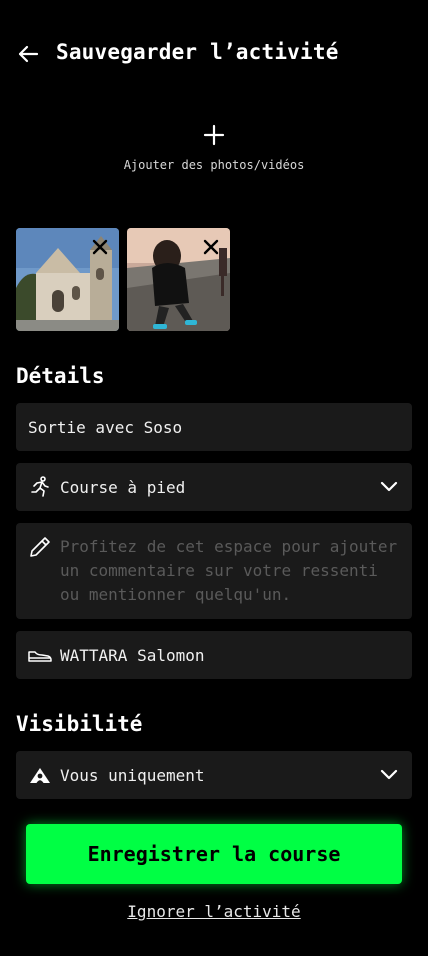 This screenshot has width=428, height=956. I want to click on add-media-label: Ajouter des photos/vidéos, so click(214, 165).